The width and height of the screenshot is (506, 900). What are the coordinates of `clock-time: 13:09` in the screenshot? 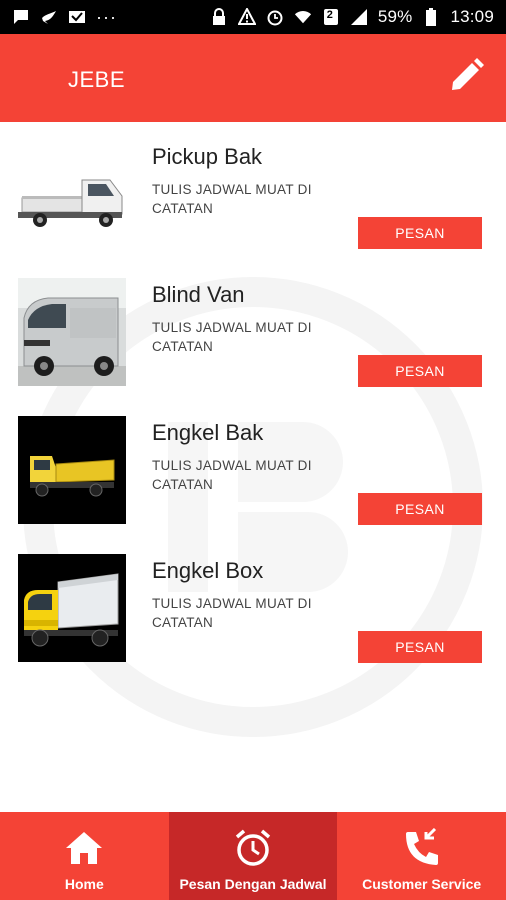 It's located at (472, 16).